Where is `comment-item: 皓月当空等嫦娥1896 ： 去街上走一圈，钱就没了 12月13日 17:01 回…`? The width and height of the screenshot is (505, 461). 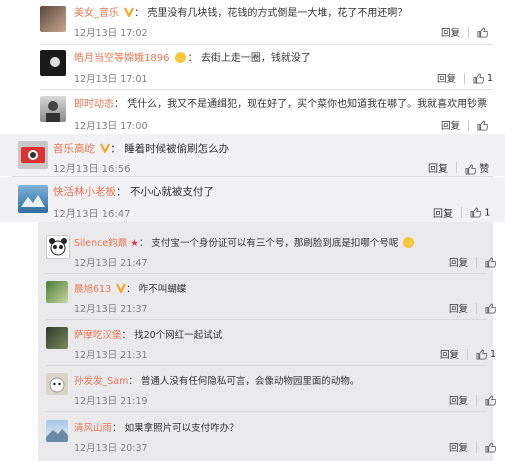
comment-item: 皓月当空等嫦娥1896 ： 去街上走一圈，钱就没了 12月13日 17:01 回… is located at coordinates (252, 67).